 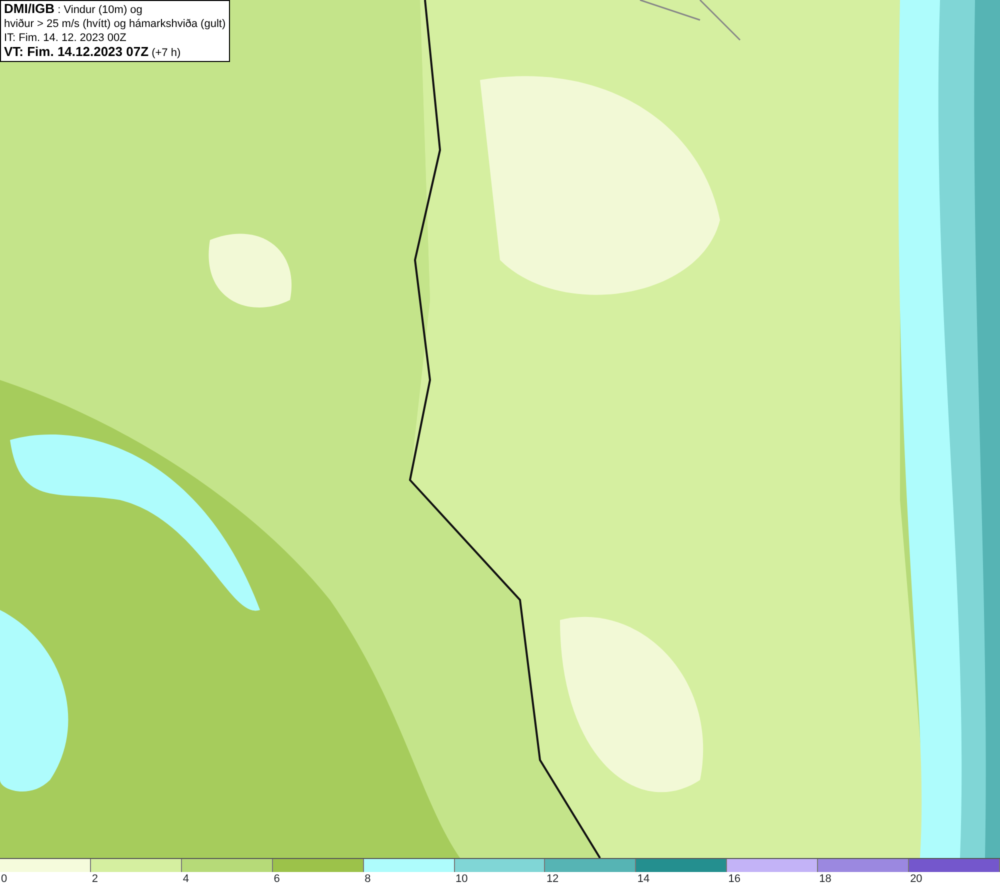 I want to click on scale-label: 8, so click(x=367, y=879).